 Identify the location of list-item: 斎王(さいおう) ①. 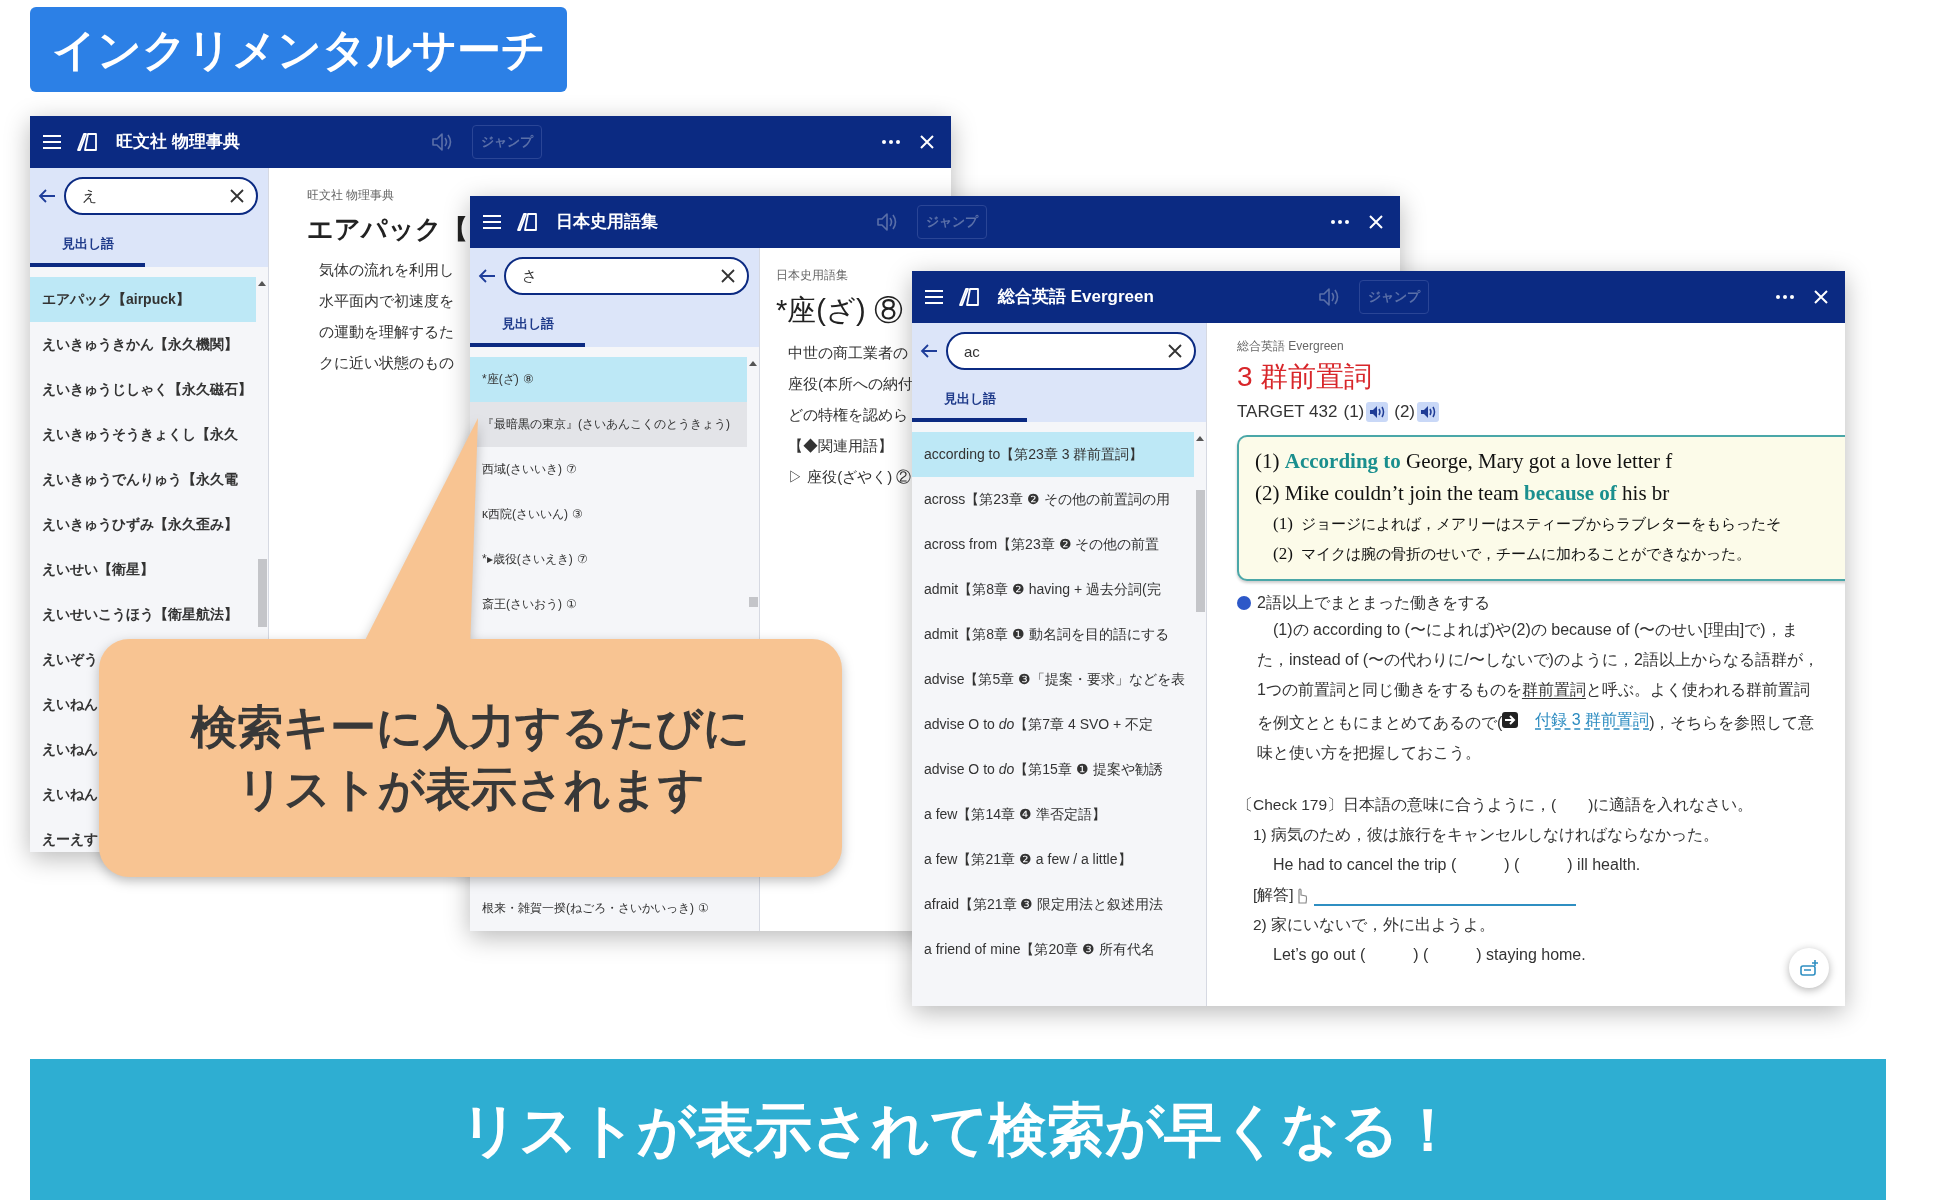
(608, 604).